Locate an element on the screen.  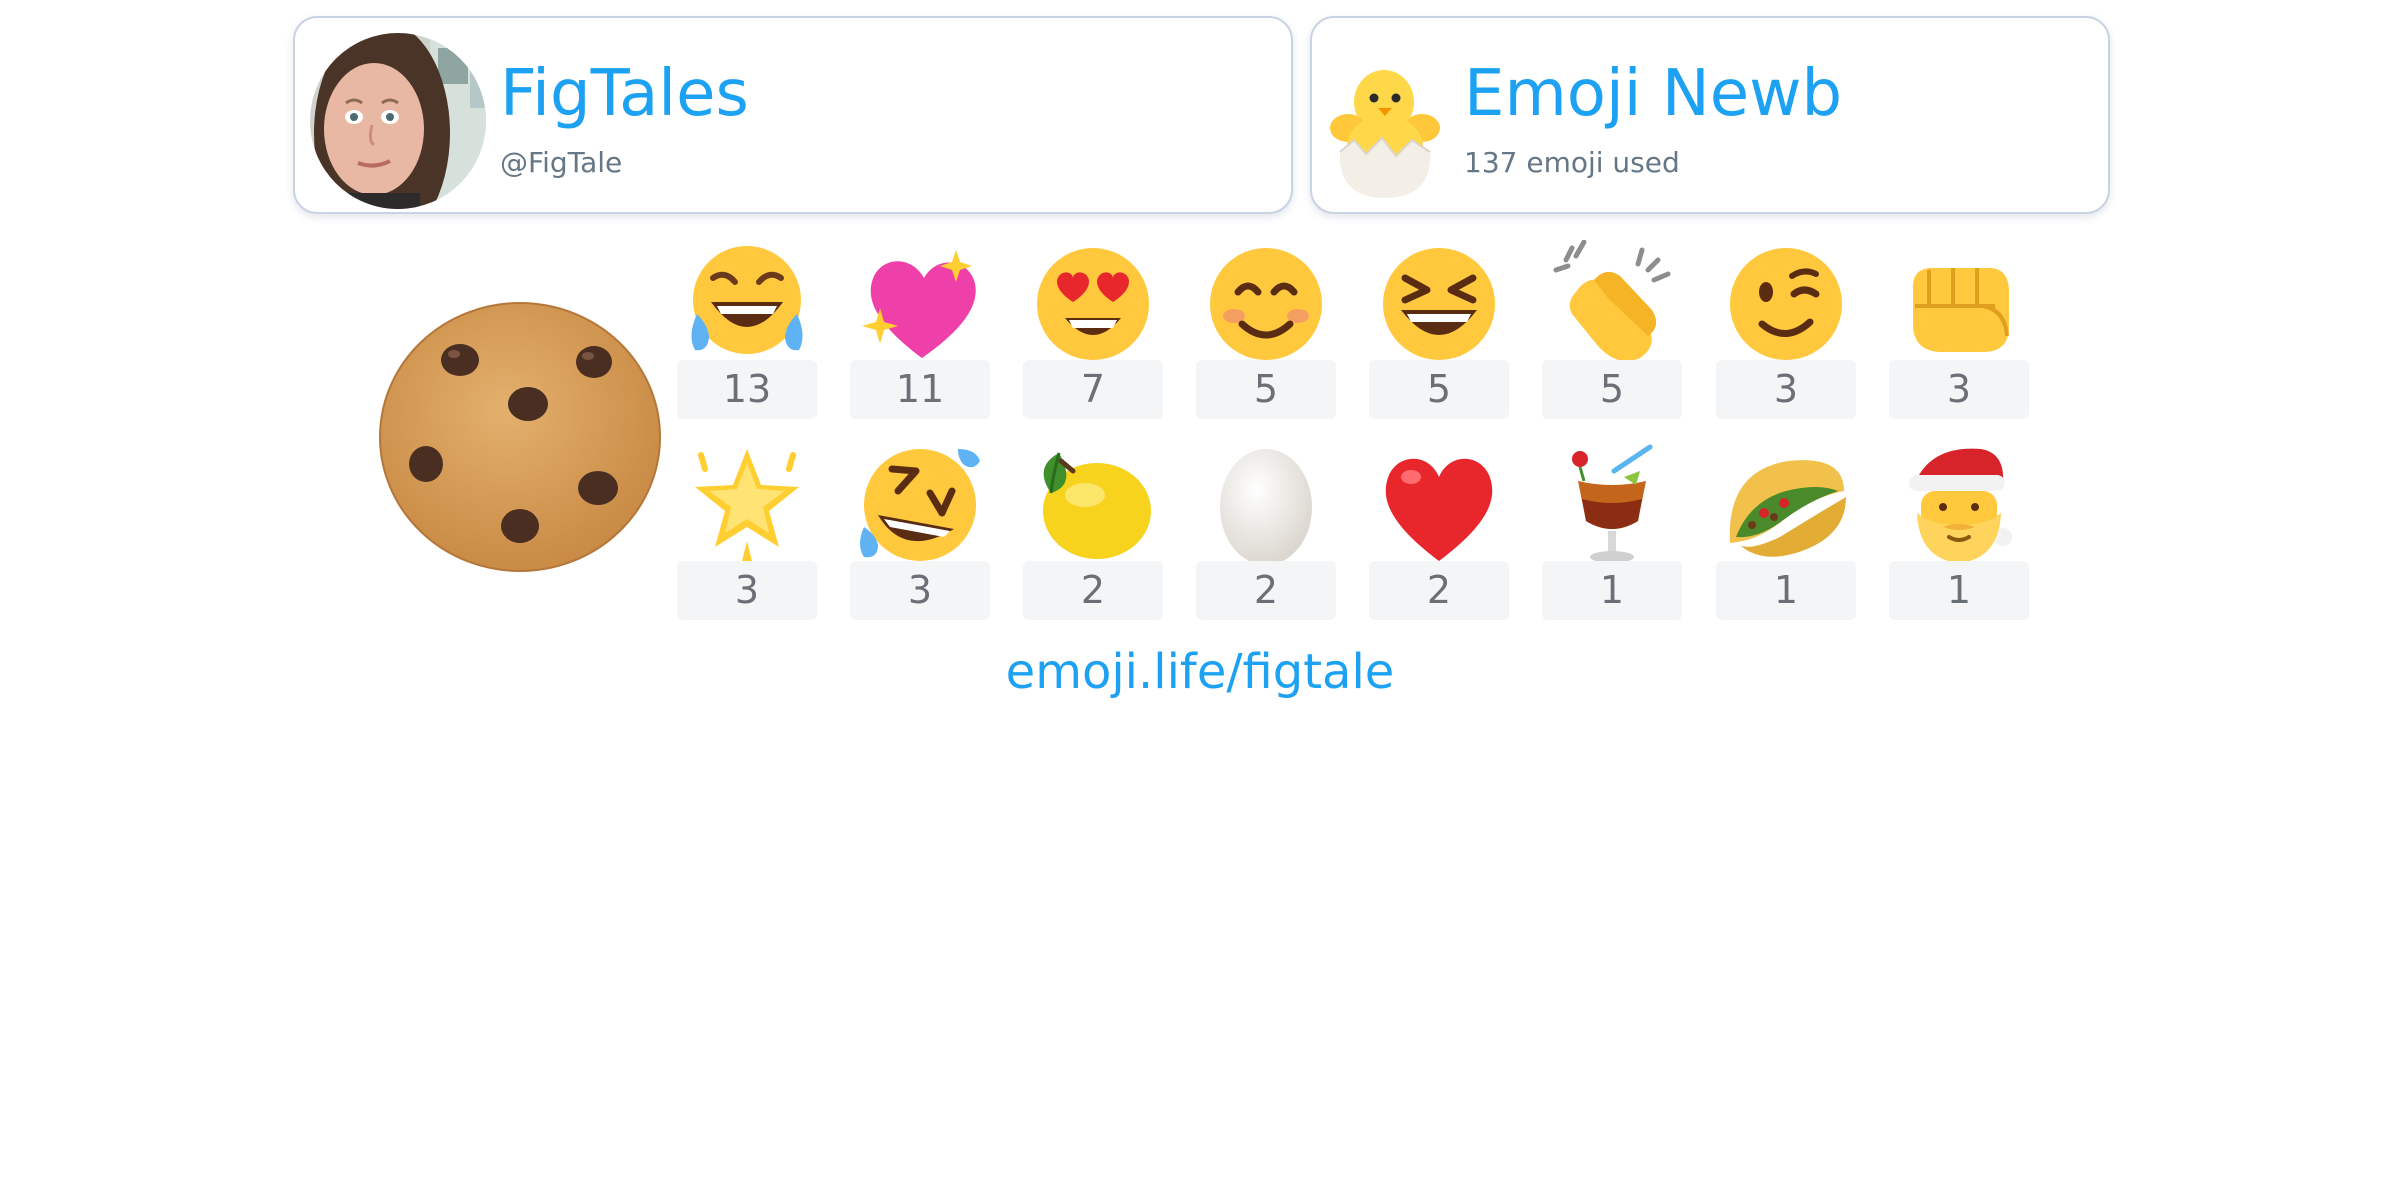
rank-card: Emoji Newb 137 emoji used is located at coordinates (1710, 115).